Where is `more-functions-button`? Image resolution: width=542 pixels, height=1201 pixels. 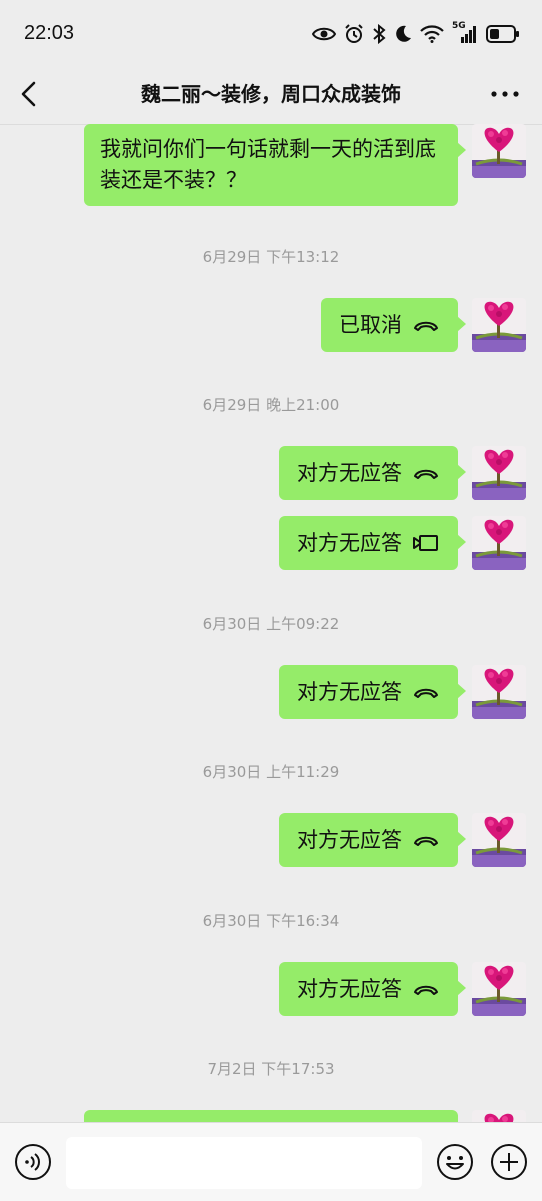
more-functions-button is located at coordinates (509, 1162).